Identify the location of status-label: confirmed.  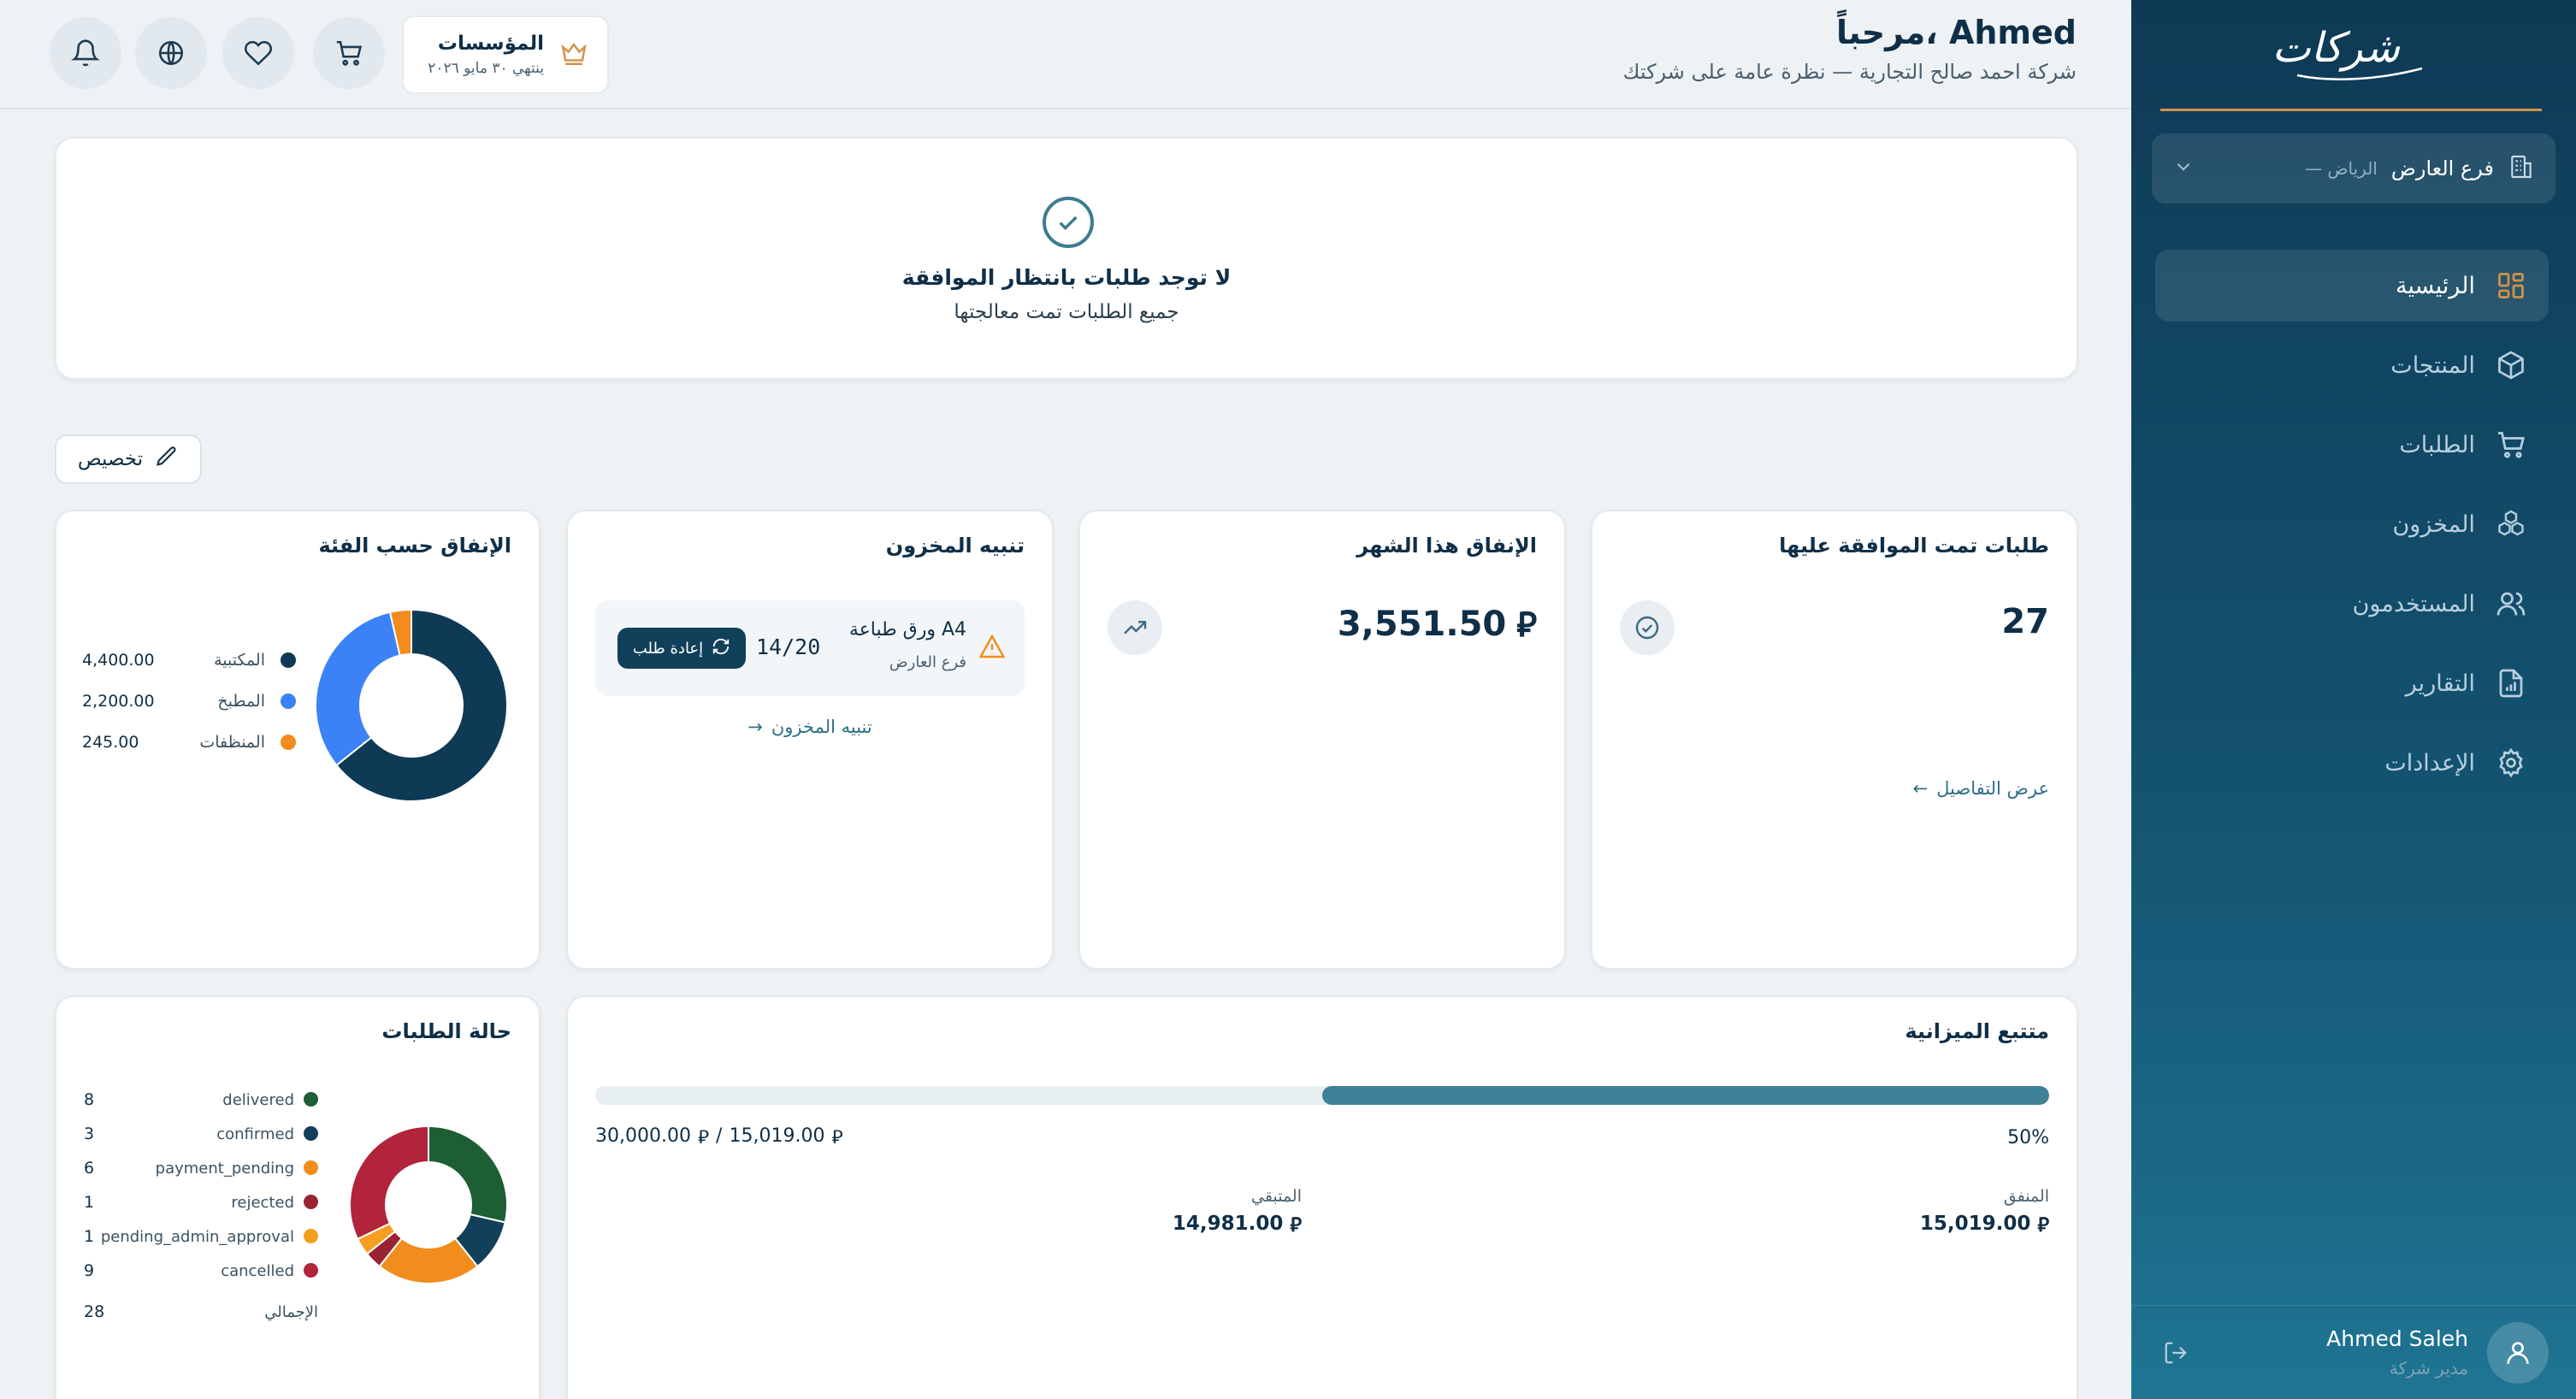
(255, 1134).